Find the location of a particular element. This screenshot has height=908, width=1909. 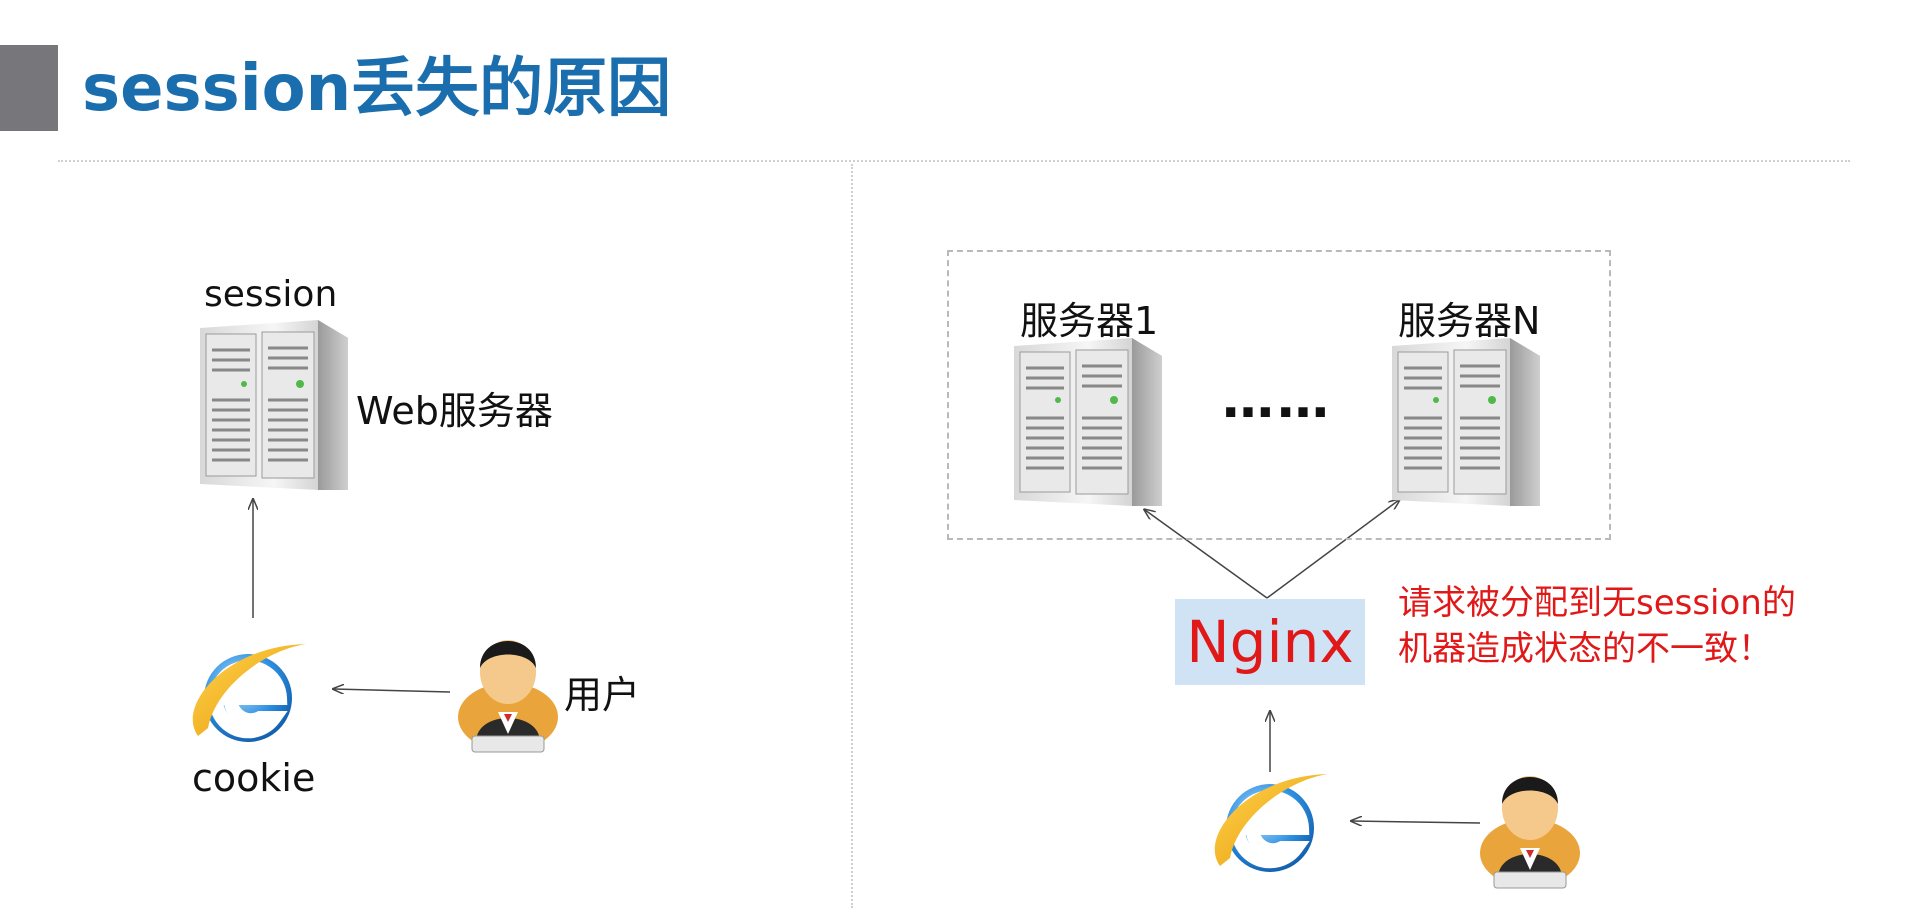

server1-label: 服务器1 is located at coordinates (1089, 321).